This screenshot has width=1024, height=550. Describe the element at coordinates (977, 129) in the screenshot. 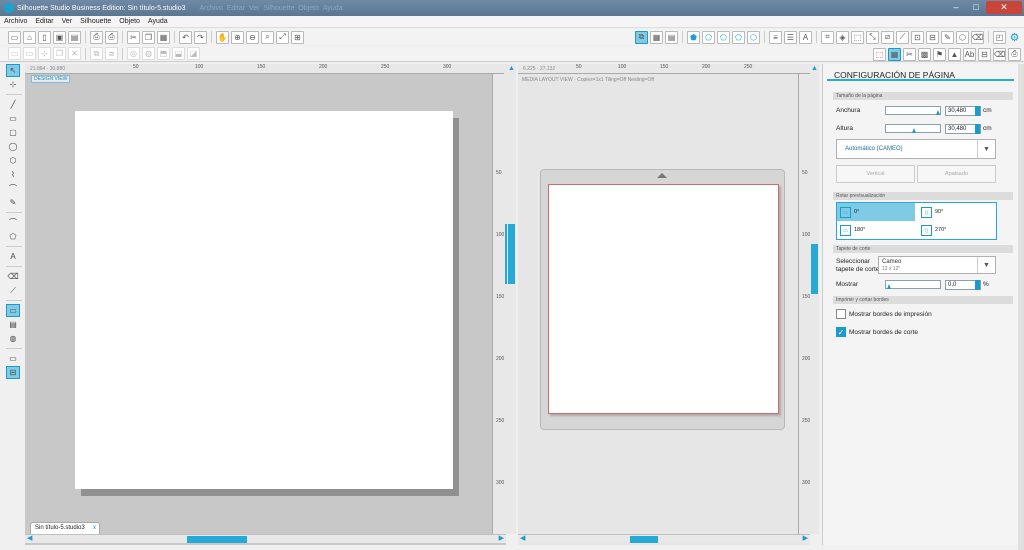

I see `height-spinner` at that location.